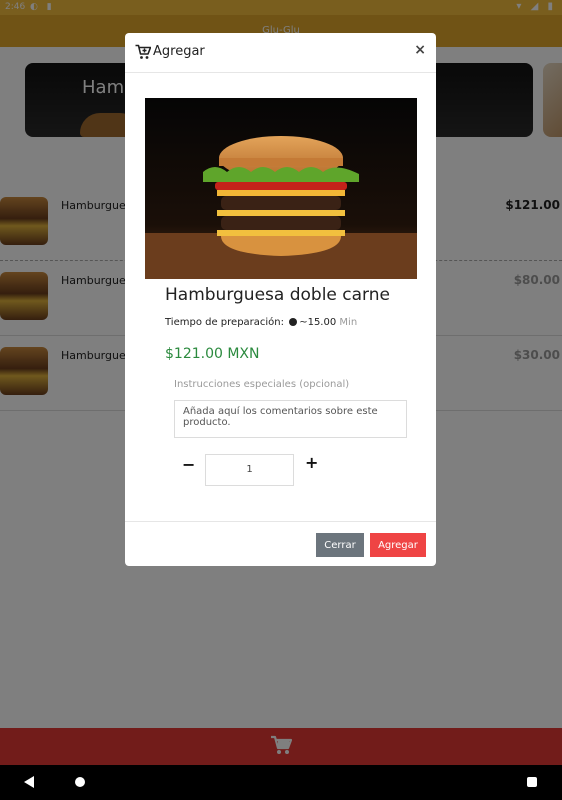  Describe the element at coordinates (179, 51) in the screenshot. I see `dialog-title: Agregar` at that location.